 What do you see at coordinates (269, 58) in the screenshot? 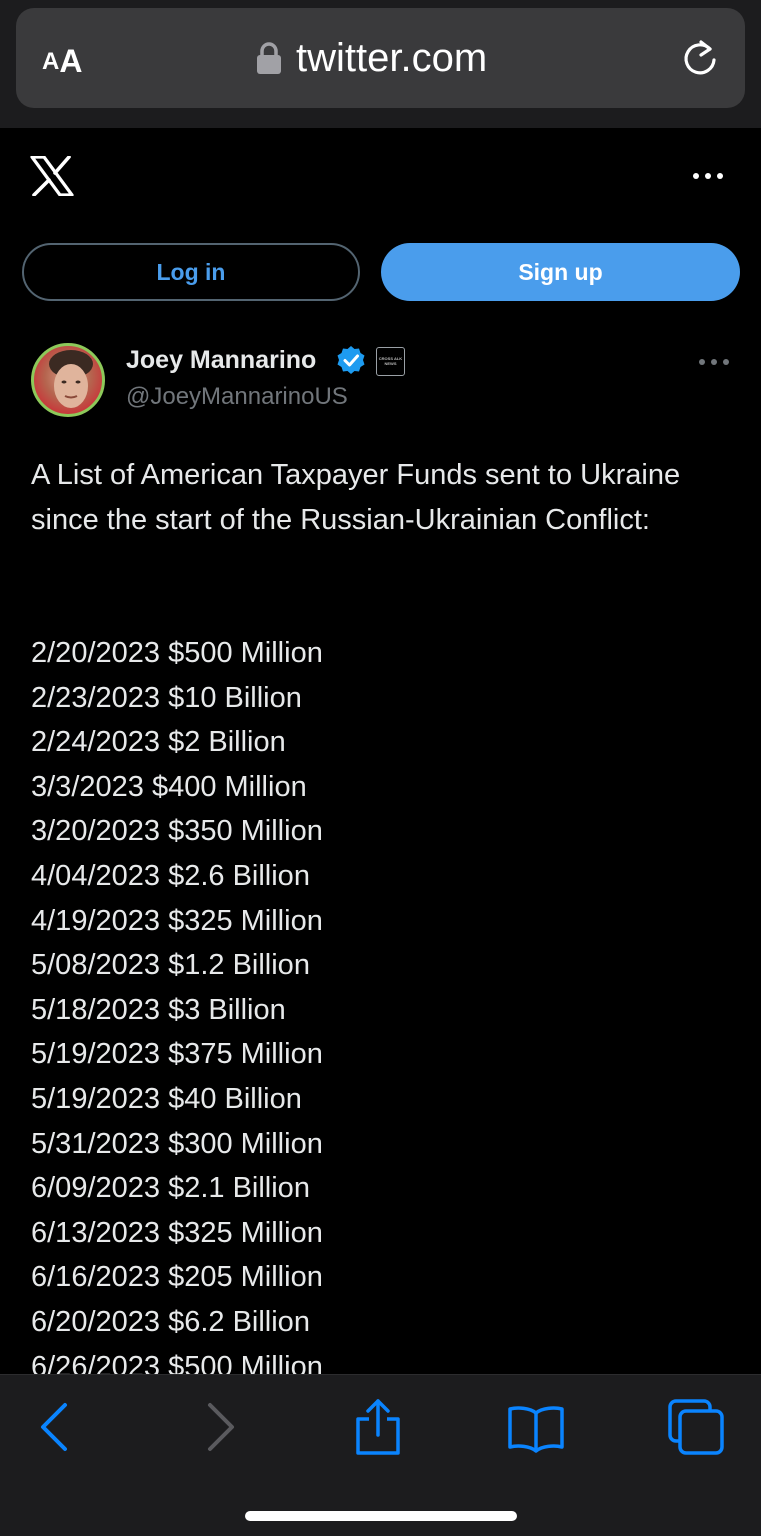
I see `lock-icon` at bounding box center [269, 58].